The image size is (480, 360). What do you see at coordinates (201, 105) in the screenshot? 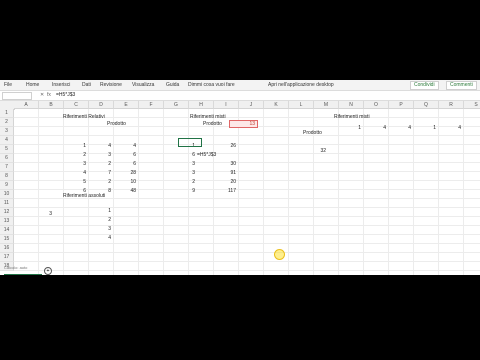
I see `column-header: H` at bounding box center [201, 105].